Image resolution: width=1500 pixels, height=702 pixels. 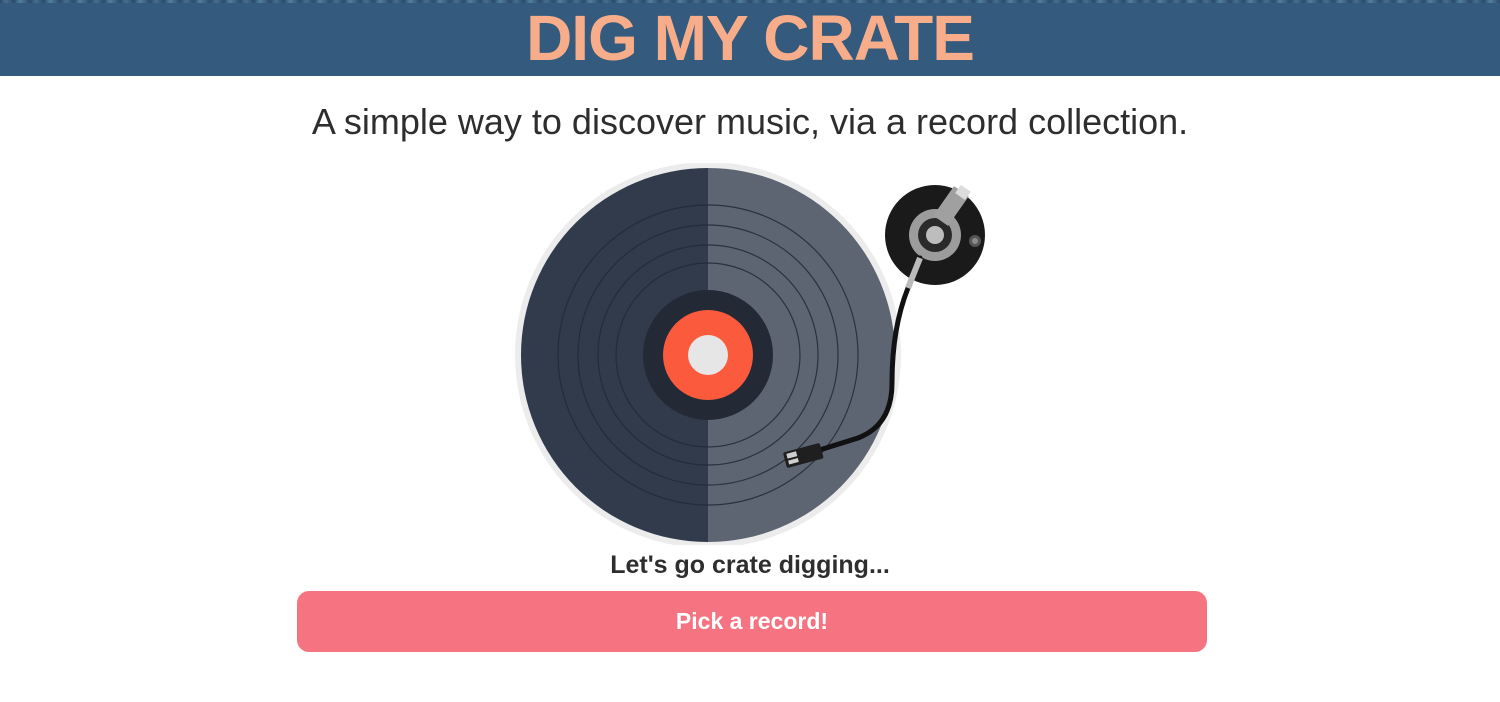 I want to click on tonearm-base, so click(x=935, y=234).